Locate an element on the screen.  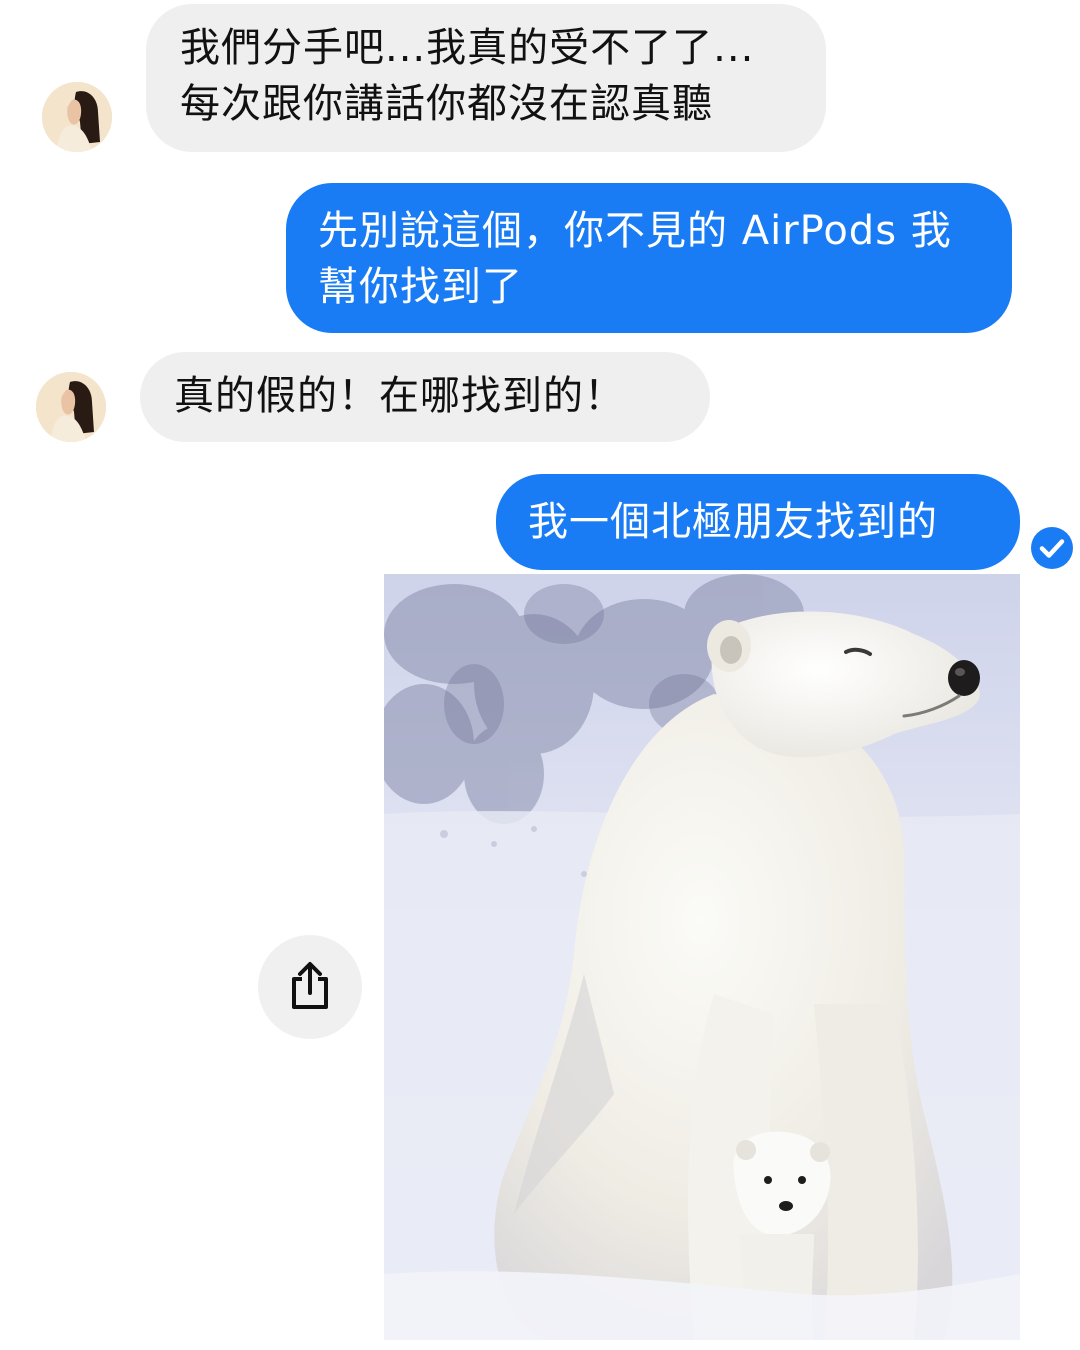
message-text: 真的假的！在哪找到的！ is located at coordinates (399, 396).